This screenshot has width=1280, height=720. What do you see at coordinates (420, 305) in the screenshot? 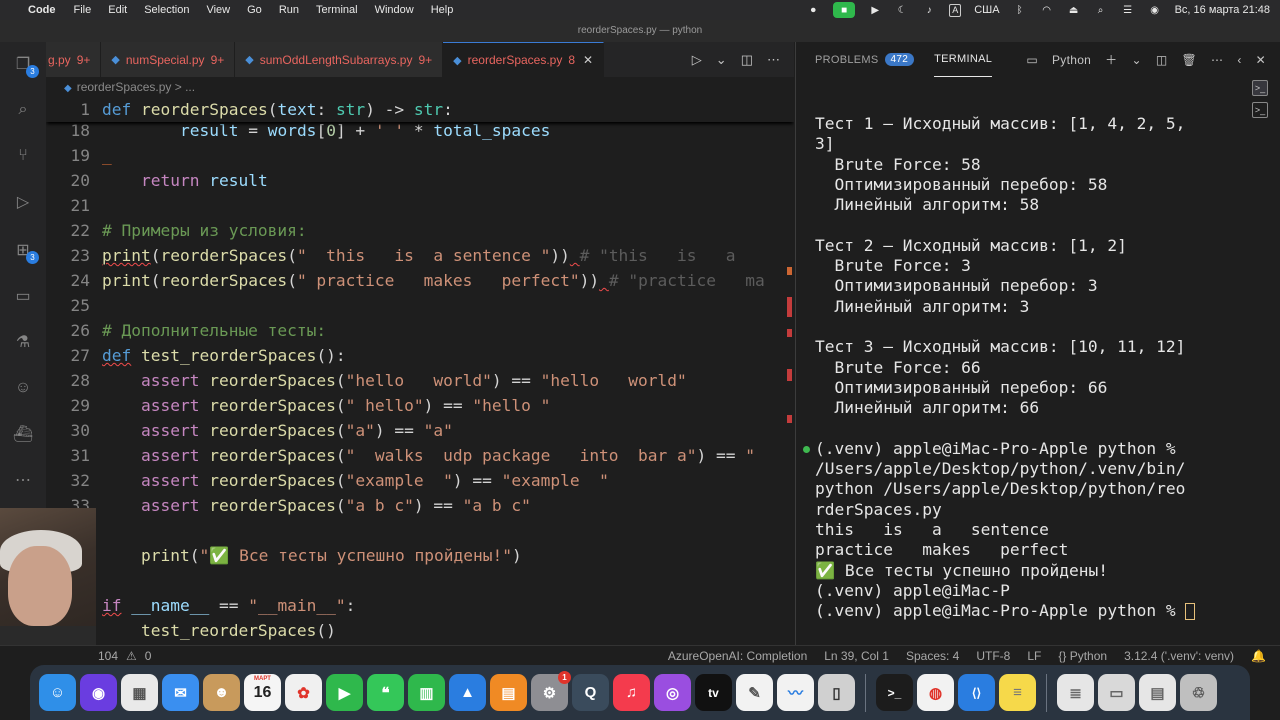
I see `code-line: 25` at bounding box center [420, 305].